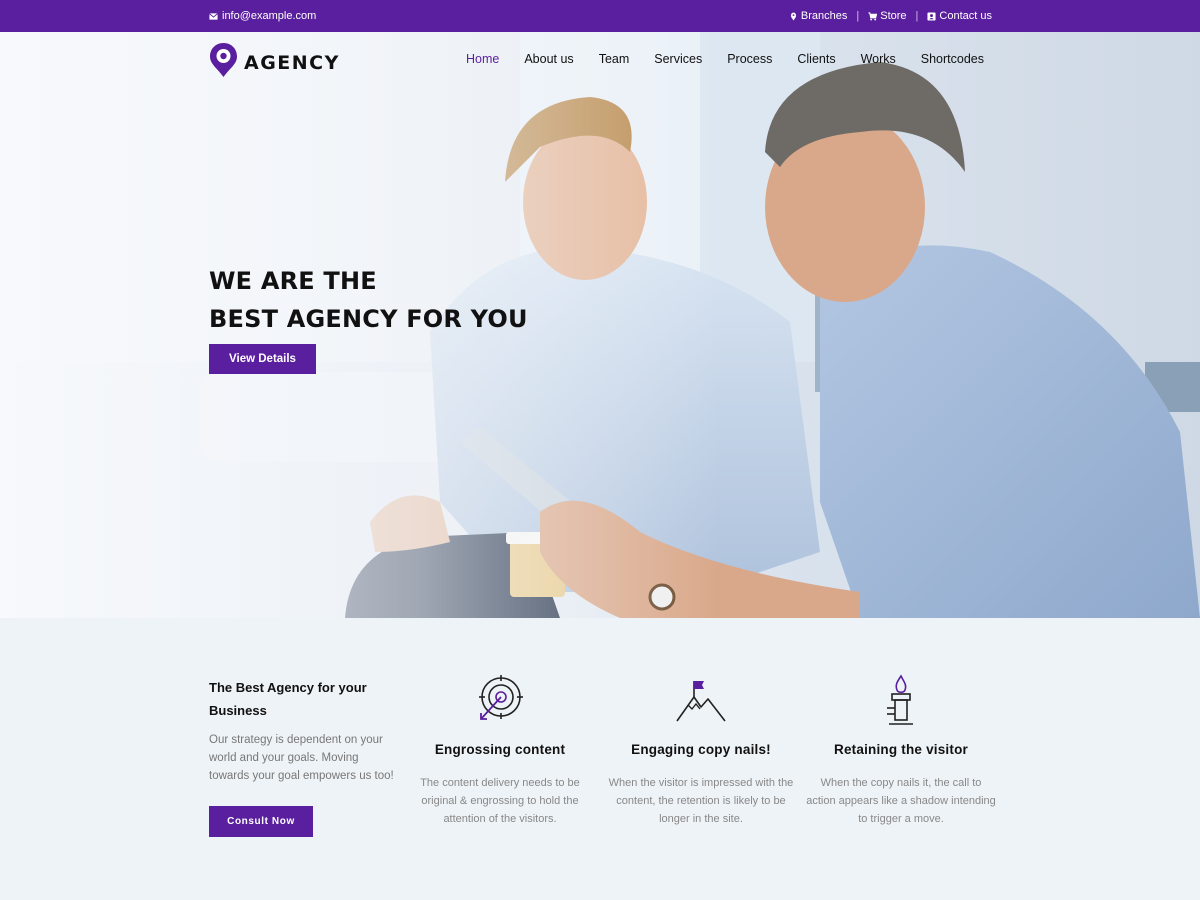  I want to click on consult-now-button: Consult Now, so click(261, 821).